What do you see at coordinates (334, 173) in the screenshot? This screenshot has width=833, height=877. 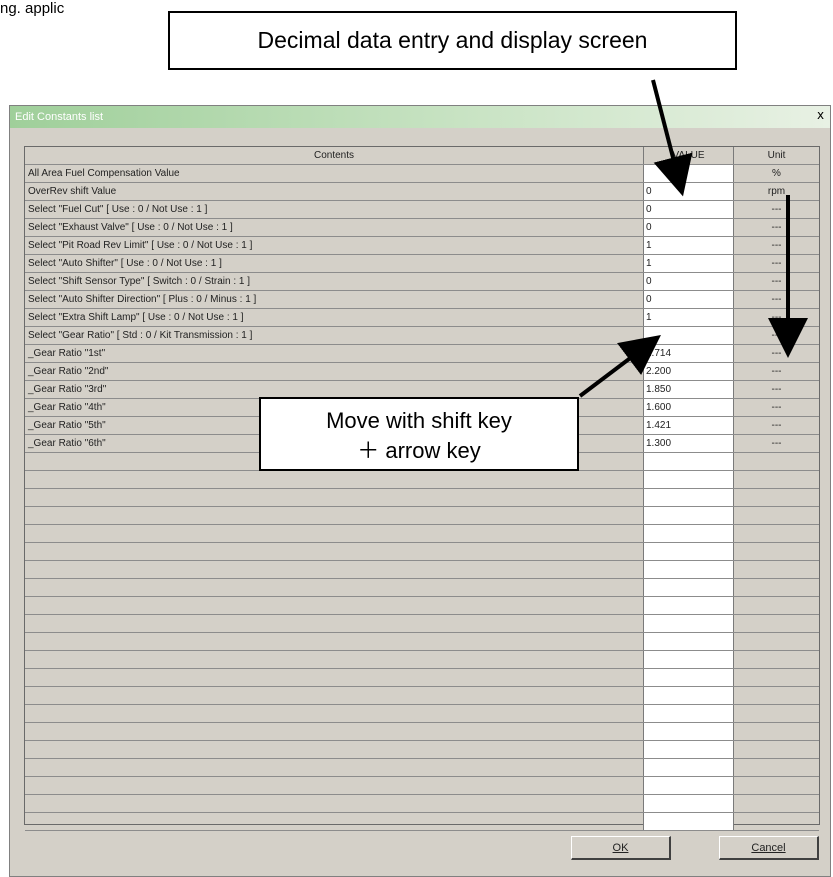 I see `contents-cell: All Area Fuel Compensation Value` at bounding box center [334, 173].